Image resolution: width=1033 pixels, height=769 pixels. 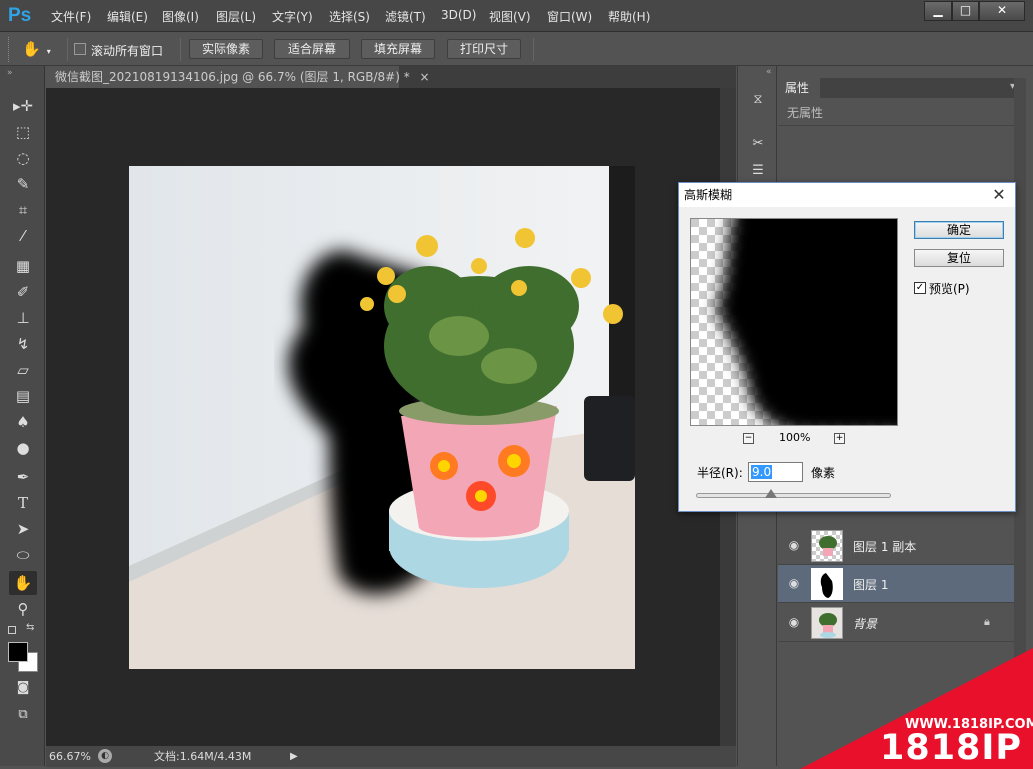 What do you see at coordinates (896, 584) in the screenshot?
I see `layer-row: ◉ 图层 1` at bounding box center [896, 584].